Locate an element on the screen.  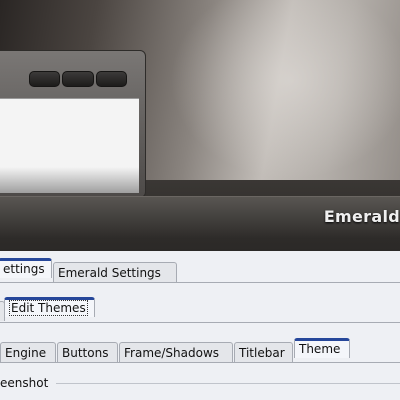
tab-frame-shadows: Frame/Shadows is located at coordinates (176, 352).